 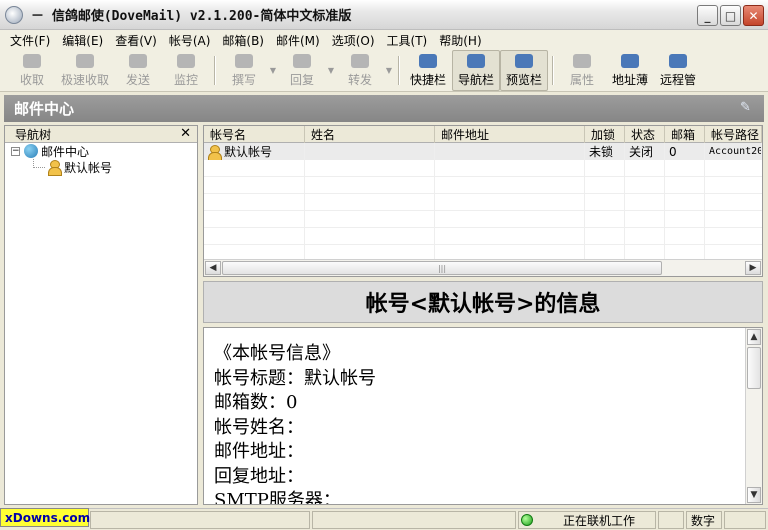 I want to click on quick-receive-label: 极速收取, so click(x=84, y=79).